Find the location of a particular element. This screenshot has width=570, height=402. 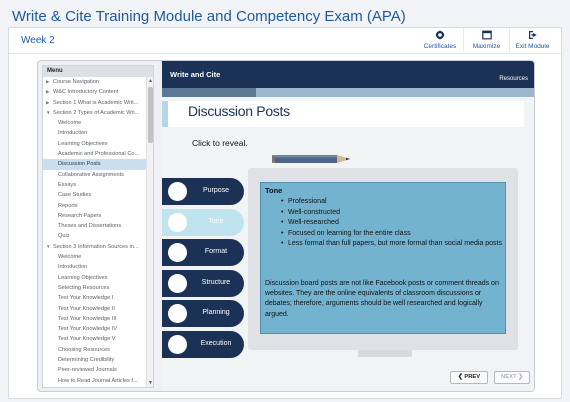

resources-link: Resources is located at coordinates (513, 79).